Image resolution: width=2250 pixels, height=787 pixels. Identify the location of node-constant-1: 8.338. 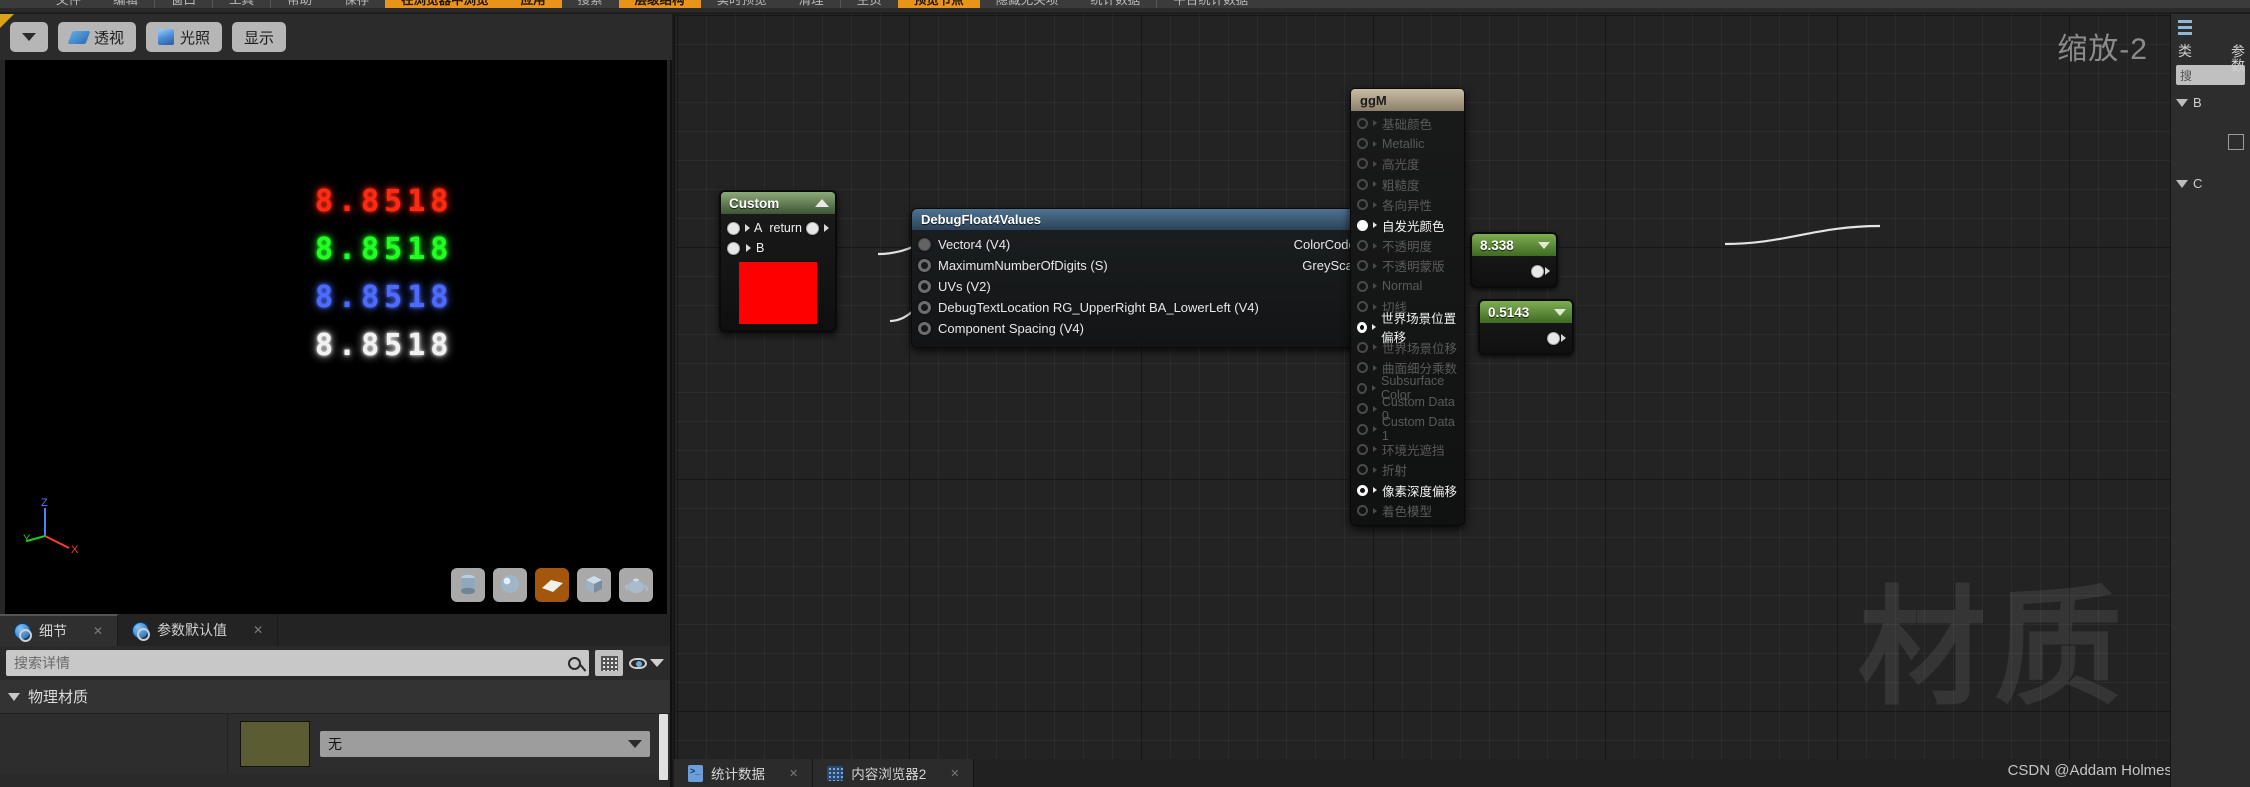
(1514, 260).